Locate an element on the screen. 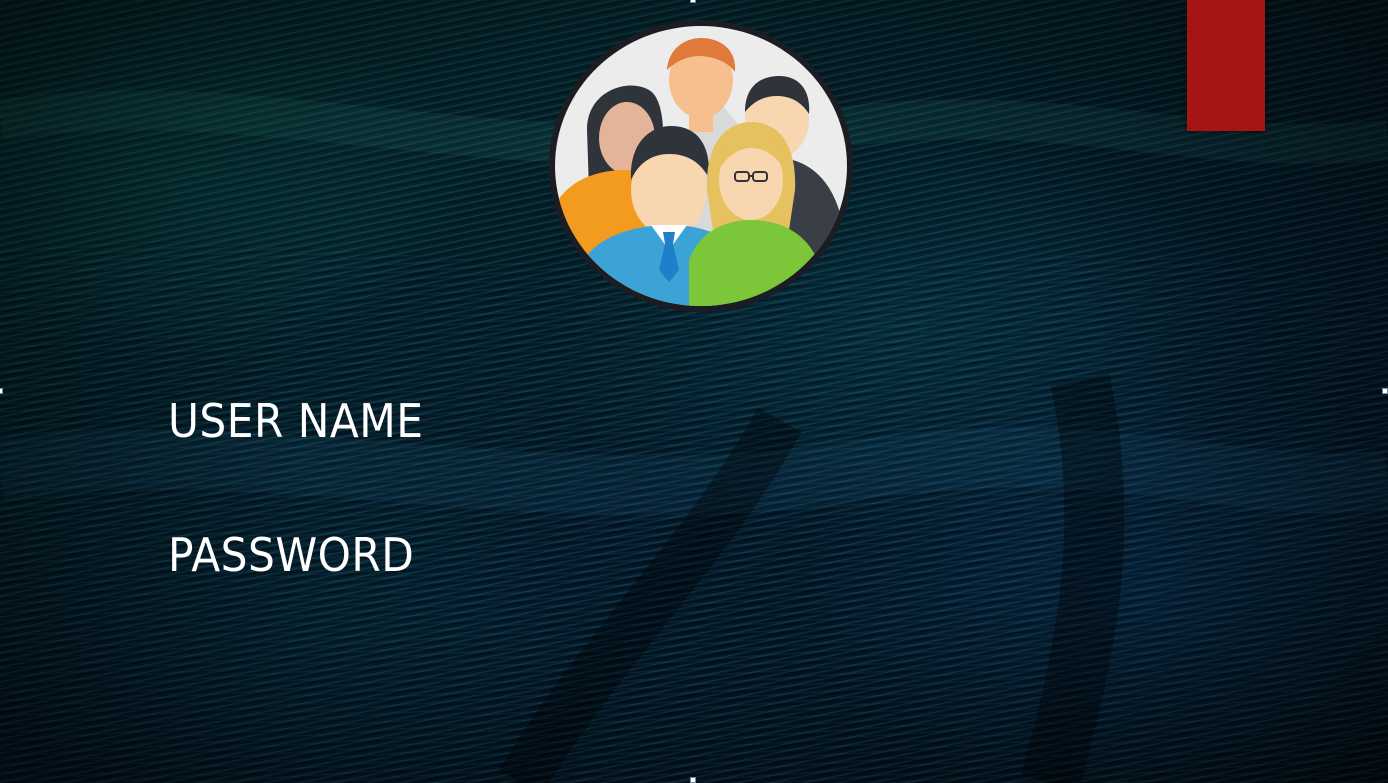  password-label: PASSWORD is located at coordinates (291, 555).